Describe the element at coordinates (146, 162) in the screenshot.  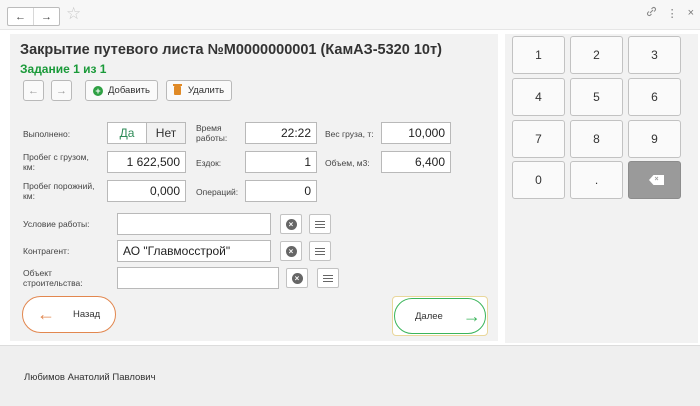
I see `mileage-loaded-input: 1 622,500` at that location.